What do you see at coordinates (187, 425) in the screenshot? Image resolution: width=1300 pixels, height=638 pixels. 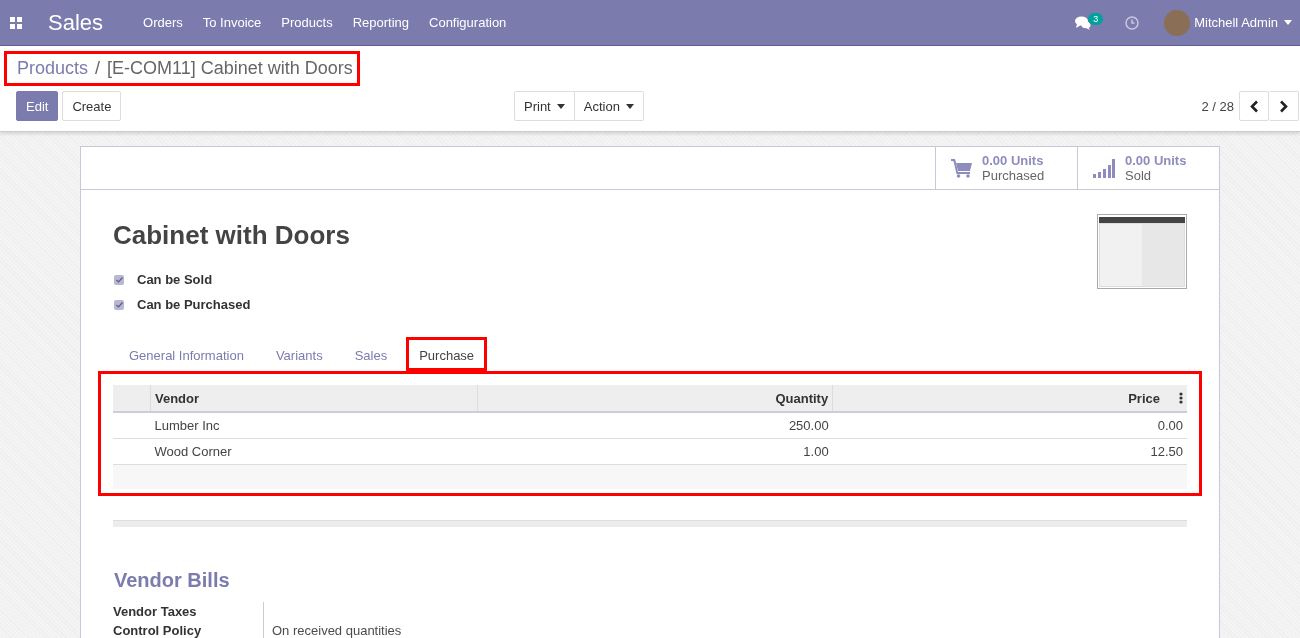 I see `table-cell: Lumber Inc` at bounding box center [187, 425].